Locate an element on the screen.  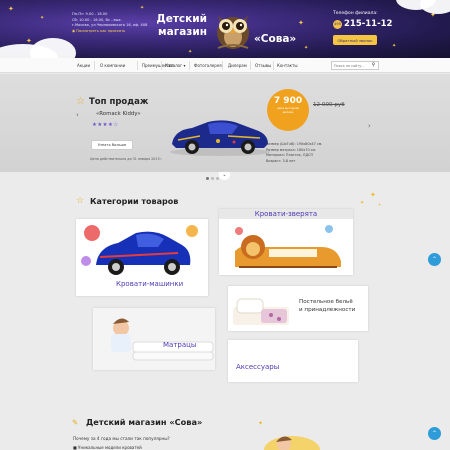
phone-label: Телефон филиала: is located at coordinates (355, 13).